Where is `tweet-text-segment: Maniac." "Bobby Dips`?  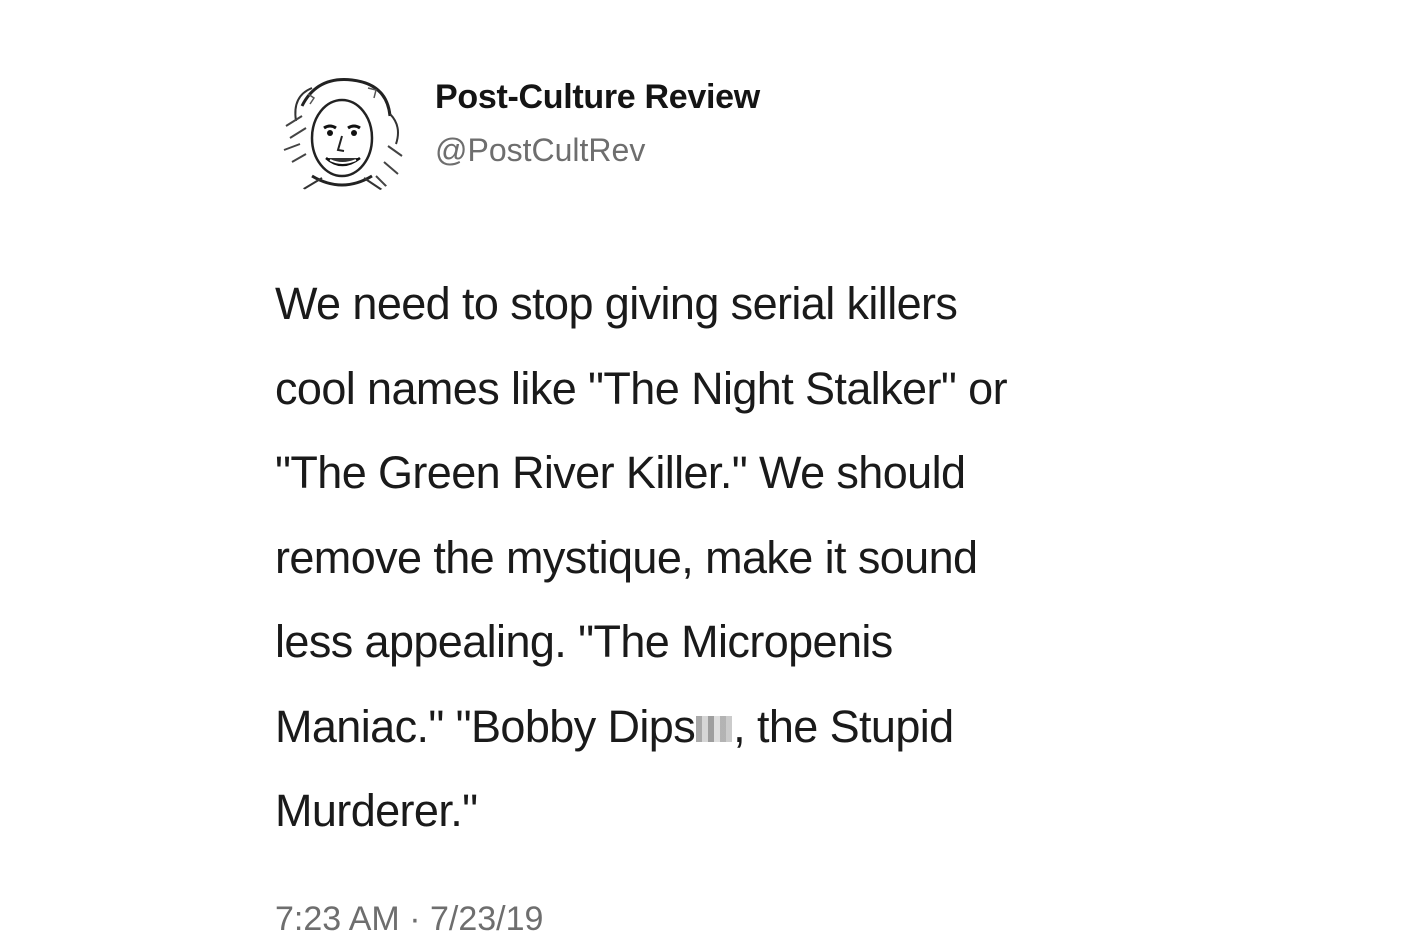
tweet-text-segment: Maniac." "Bobby Dips is located at coordinates (485, 726).